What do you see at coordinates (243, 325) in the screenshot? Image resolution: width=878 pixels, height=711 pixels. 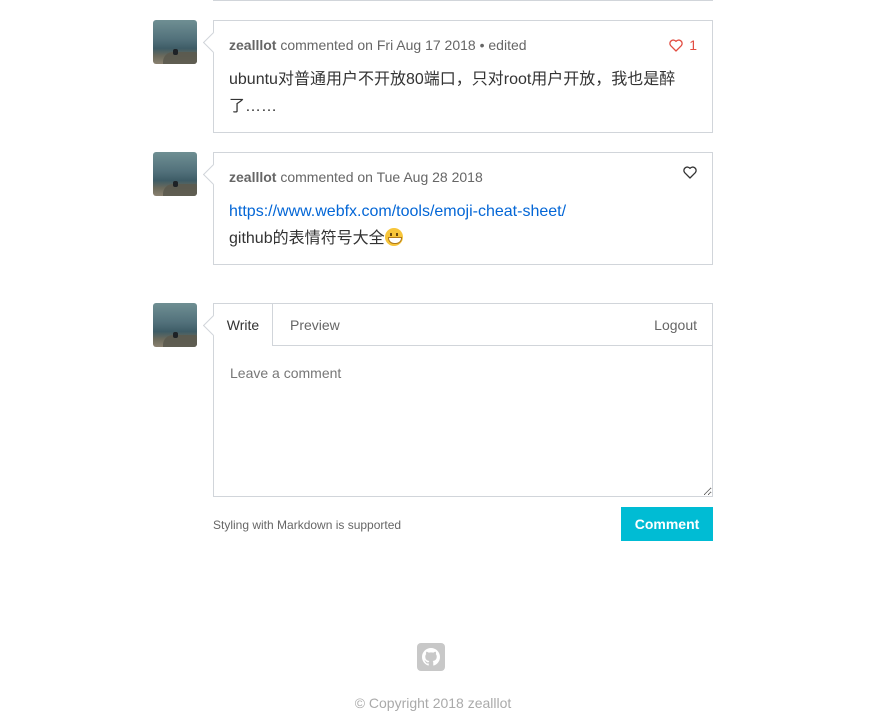 I see `tab-write: Write` at bounding box center [243, 325].